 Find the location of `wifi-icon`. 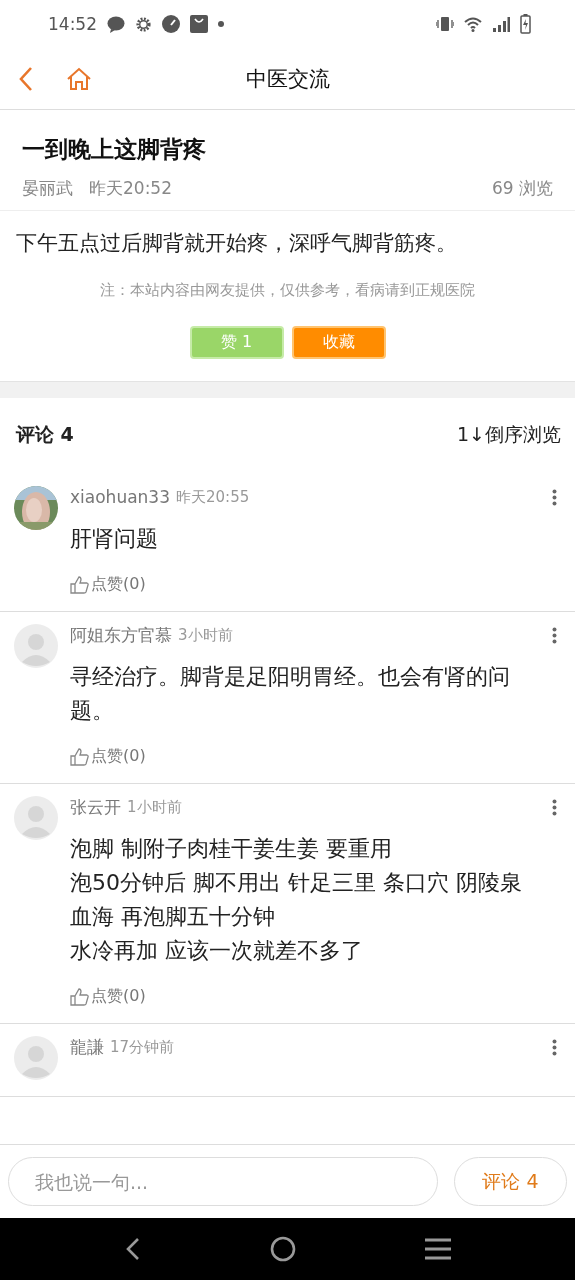

wifi-icon is located at coordinates (473, 24).